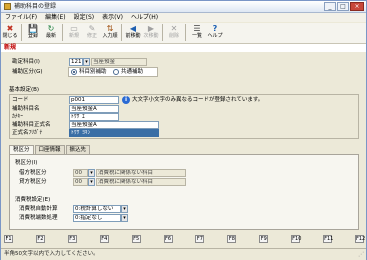  Describe the element at coordinates (31, 125) in the screenshot. I see `formal-name-label: 補助科目正式名` at that location.